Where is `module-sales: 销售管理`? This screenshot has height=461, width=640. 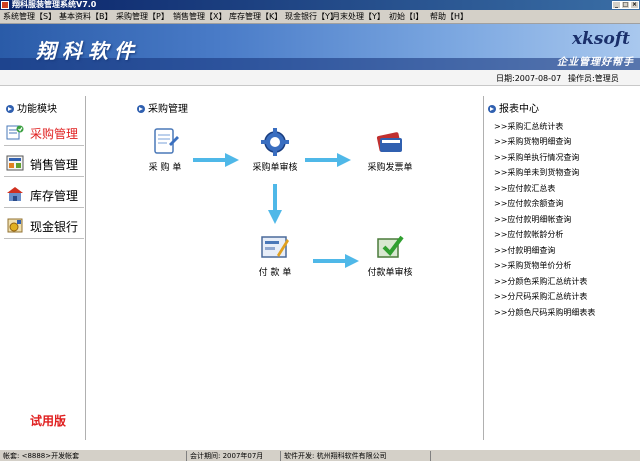 module-sales: 销售管理 is located at coordinates (44, 163).